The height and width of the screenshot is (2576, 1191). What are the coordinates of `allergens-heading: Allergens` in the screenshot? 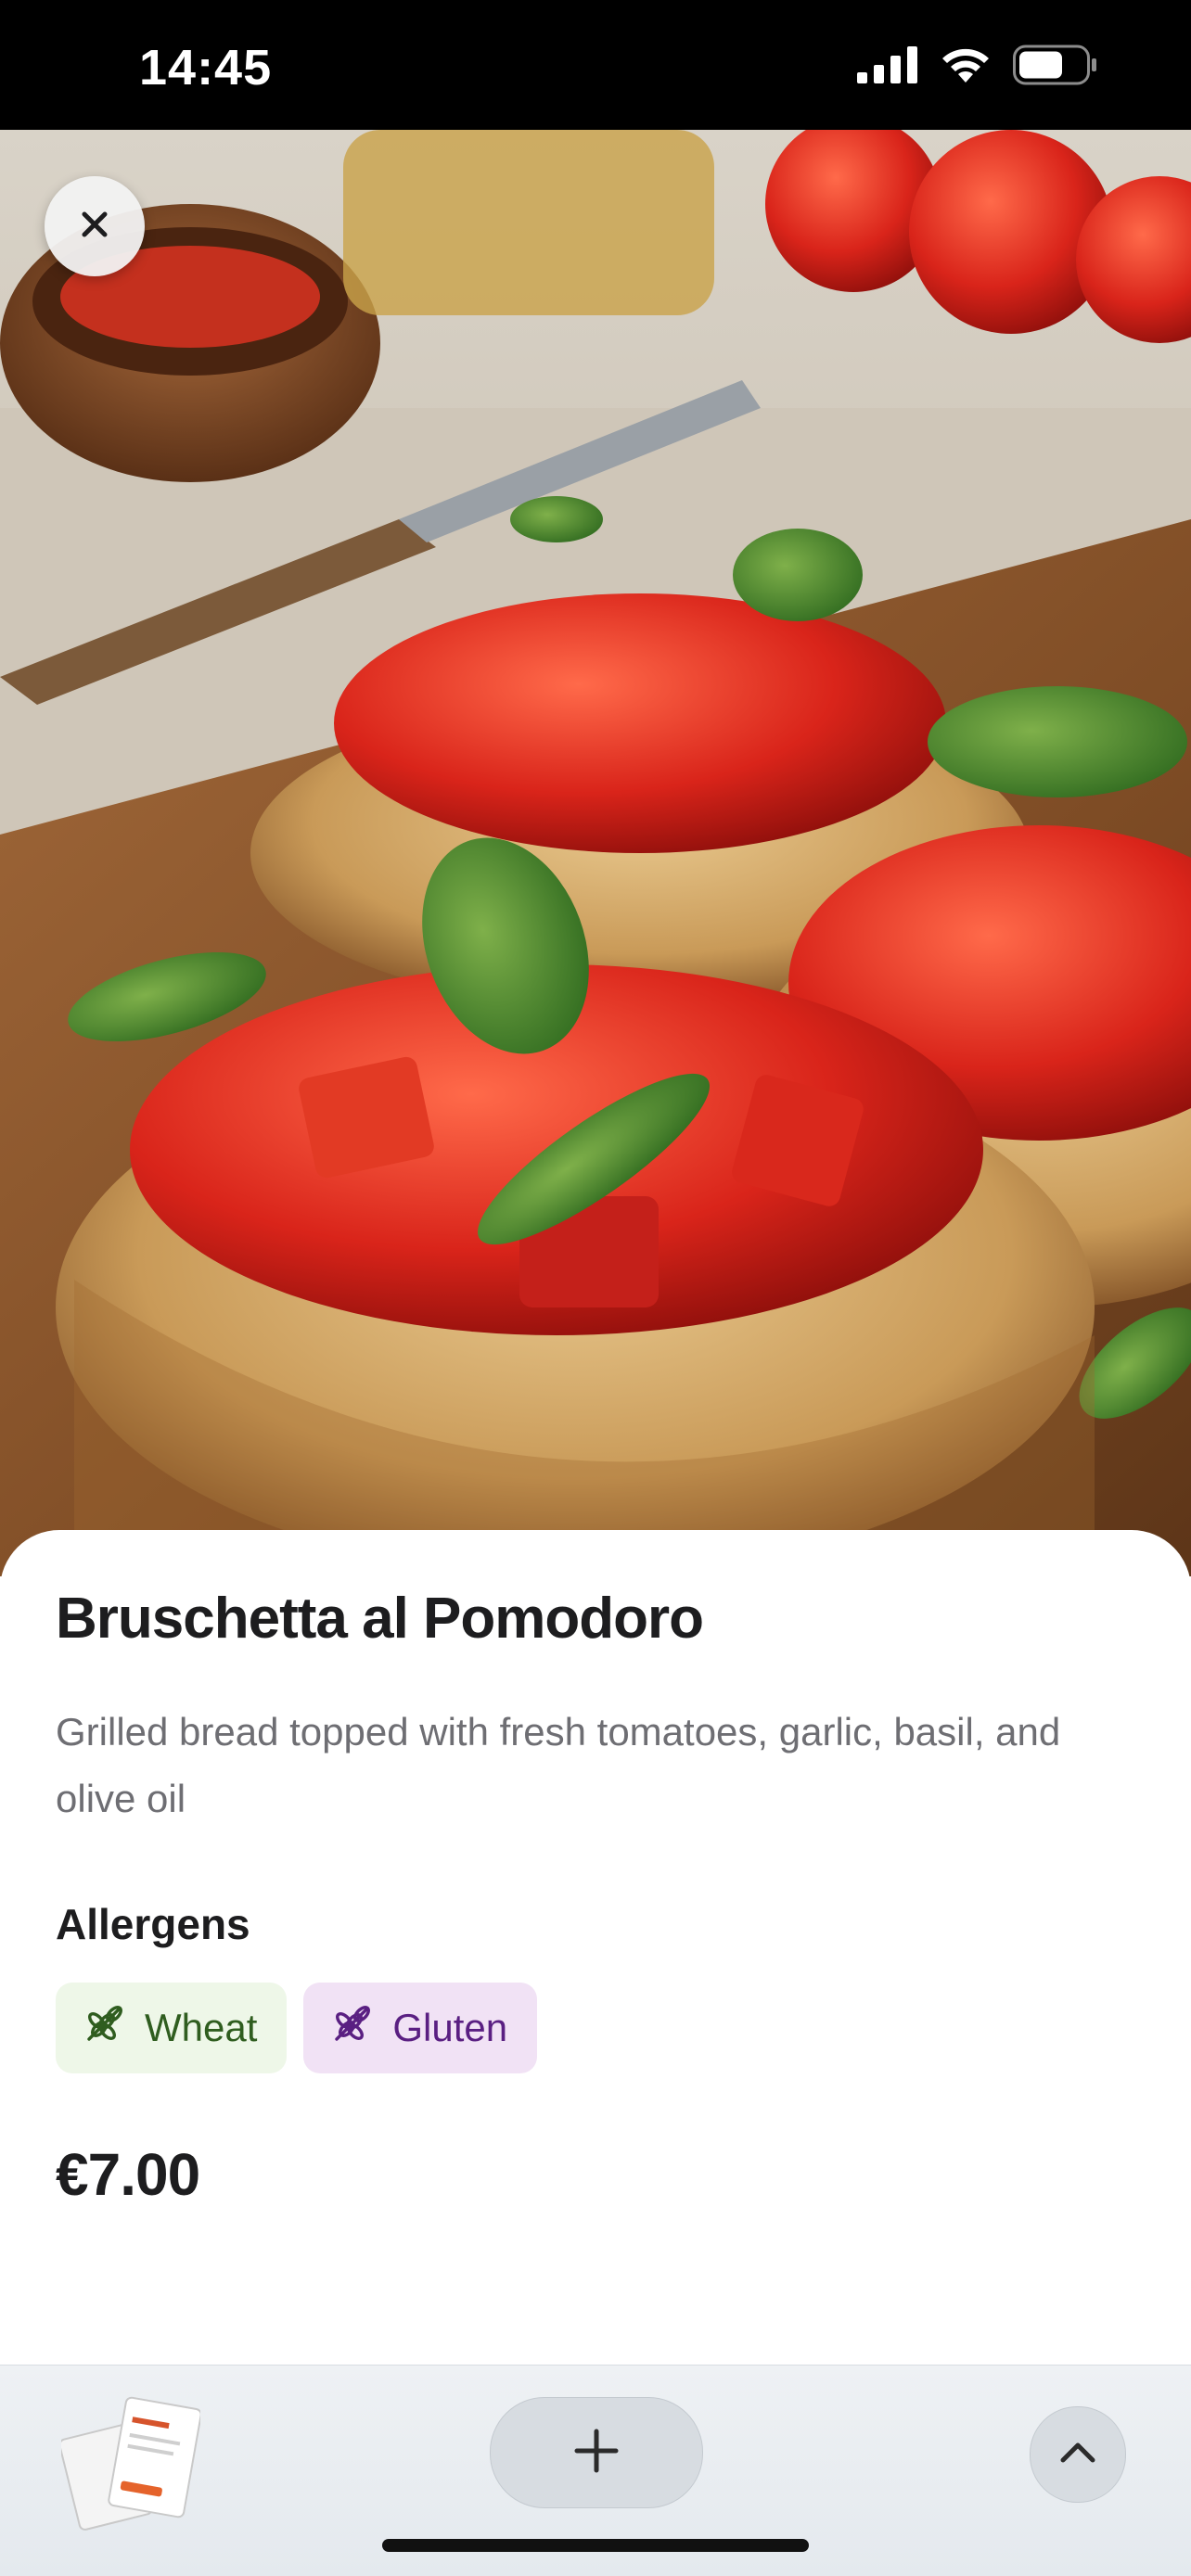 It's located at (153, 1924).